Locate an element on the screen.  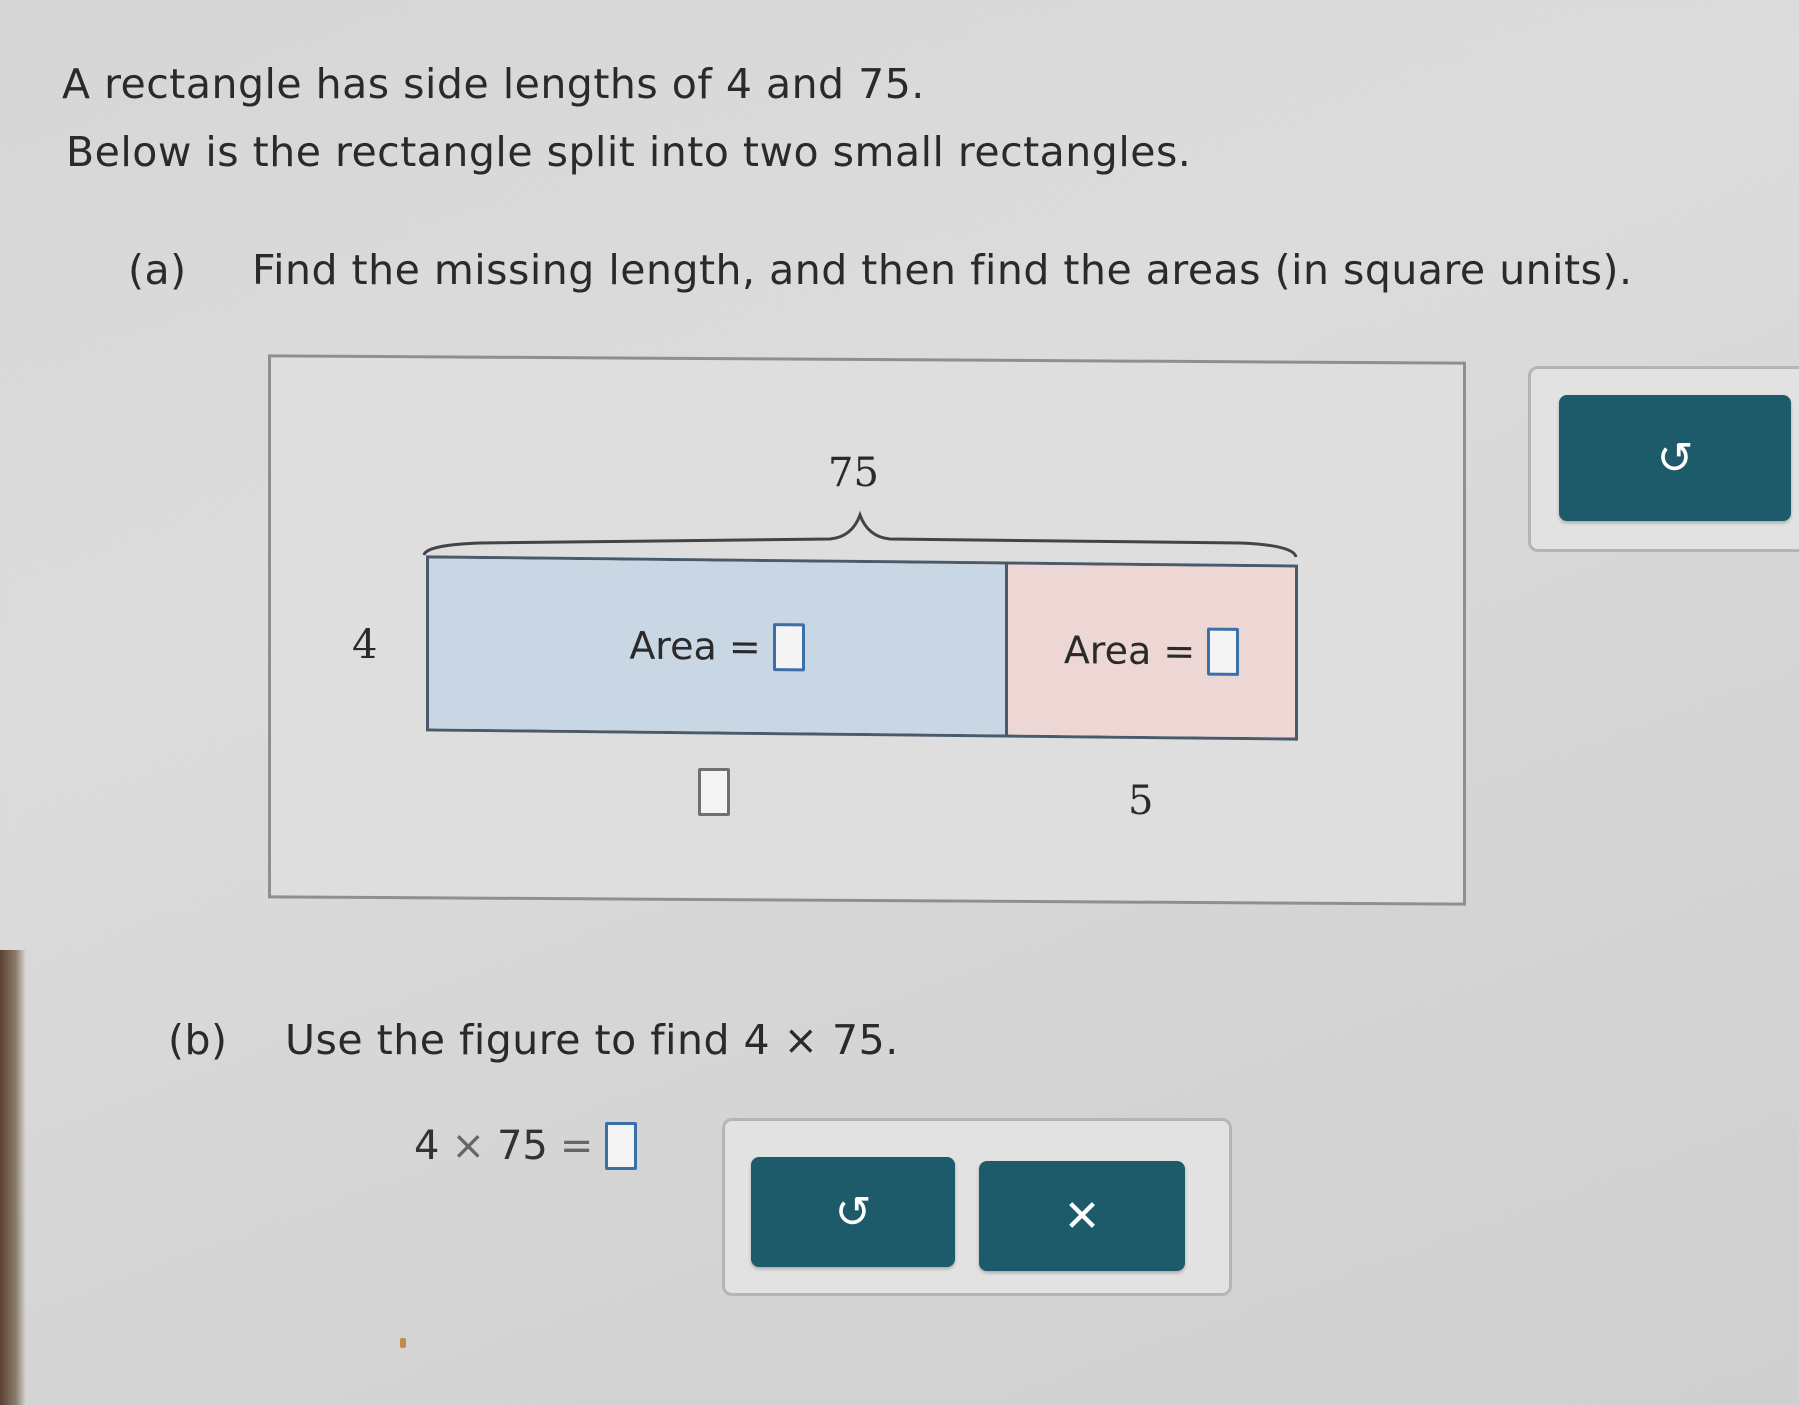
right-area-group: Area = is located at coordinates (1151, 651).